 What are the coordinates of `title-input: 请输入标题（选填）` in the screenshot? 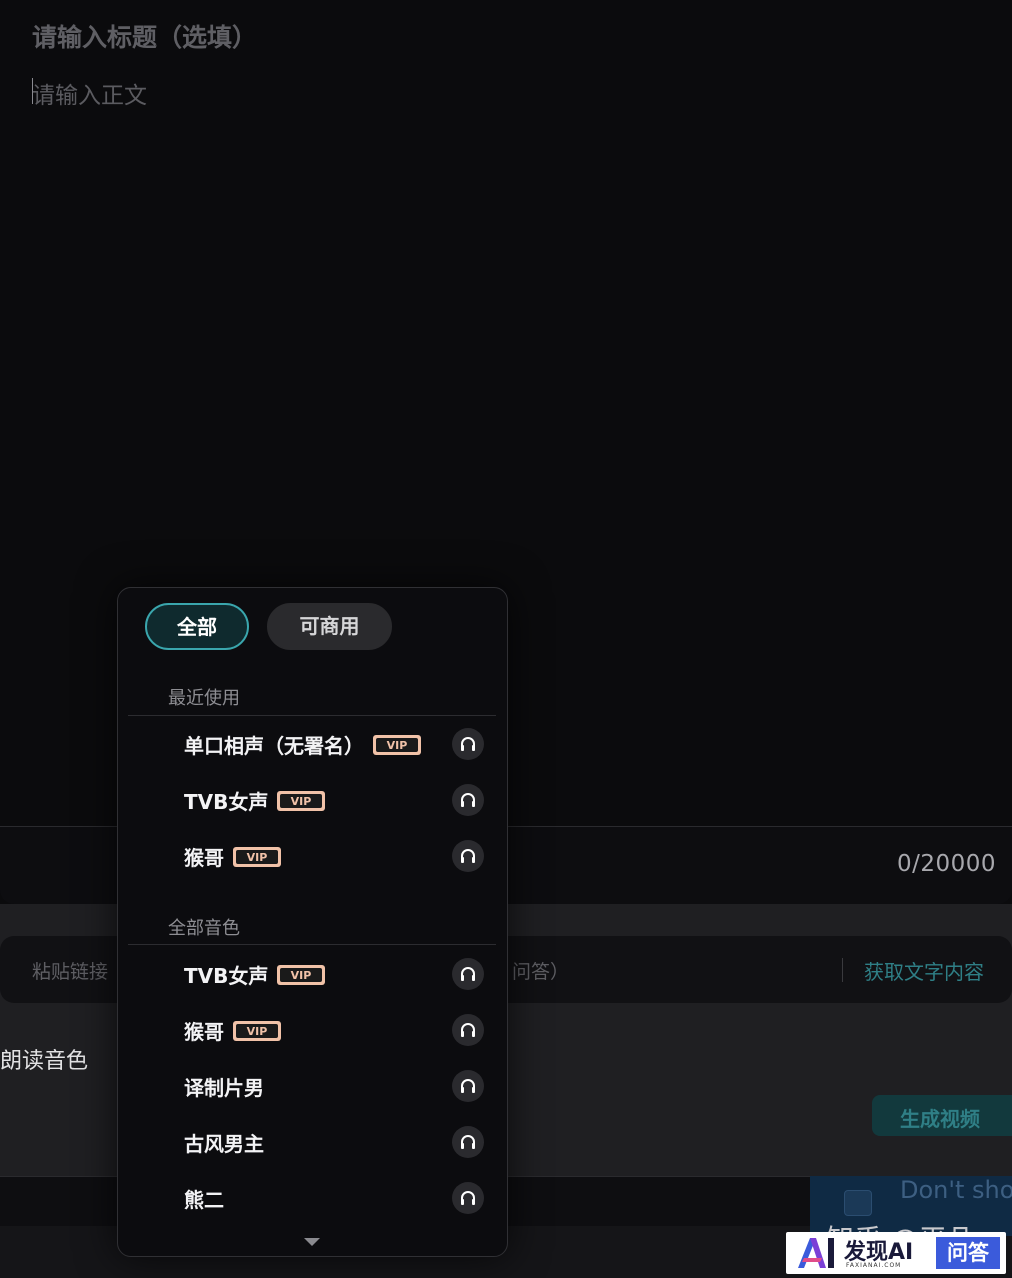 It's located at (144, 36).